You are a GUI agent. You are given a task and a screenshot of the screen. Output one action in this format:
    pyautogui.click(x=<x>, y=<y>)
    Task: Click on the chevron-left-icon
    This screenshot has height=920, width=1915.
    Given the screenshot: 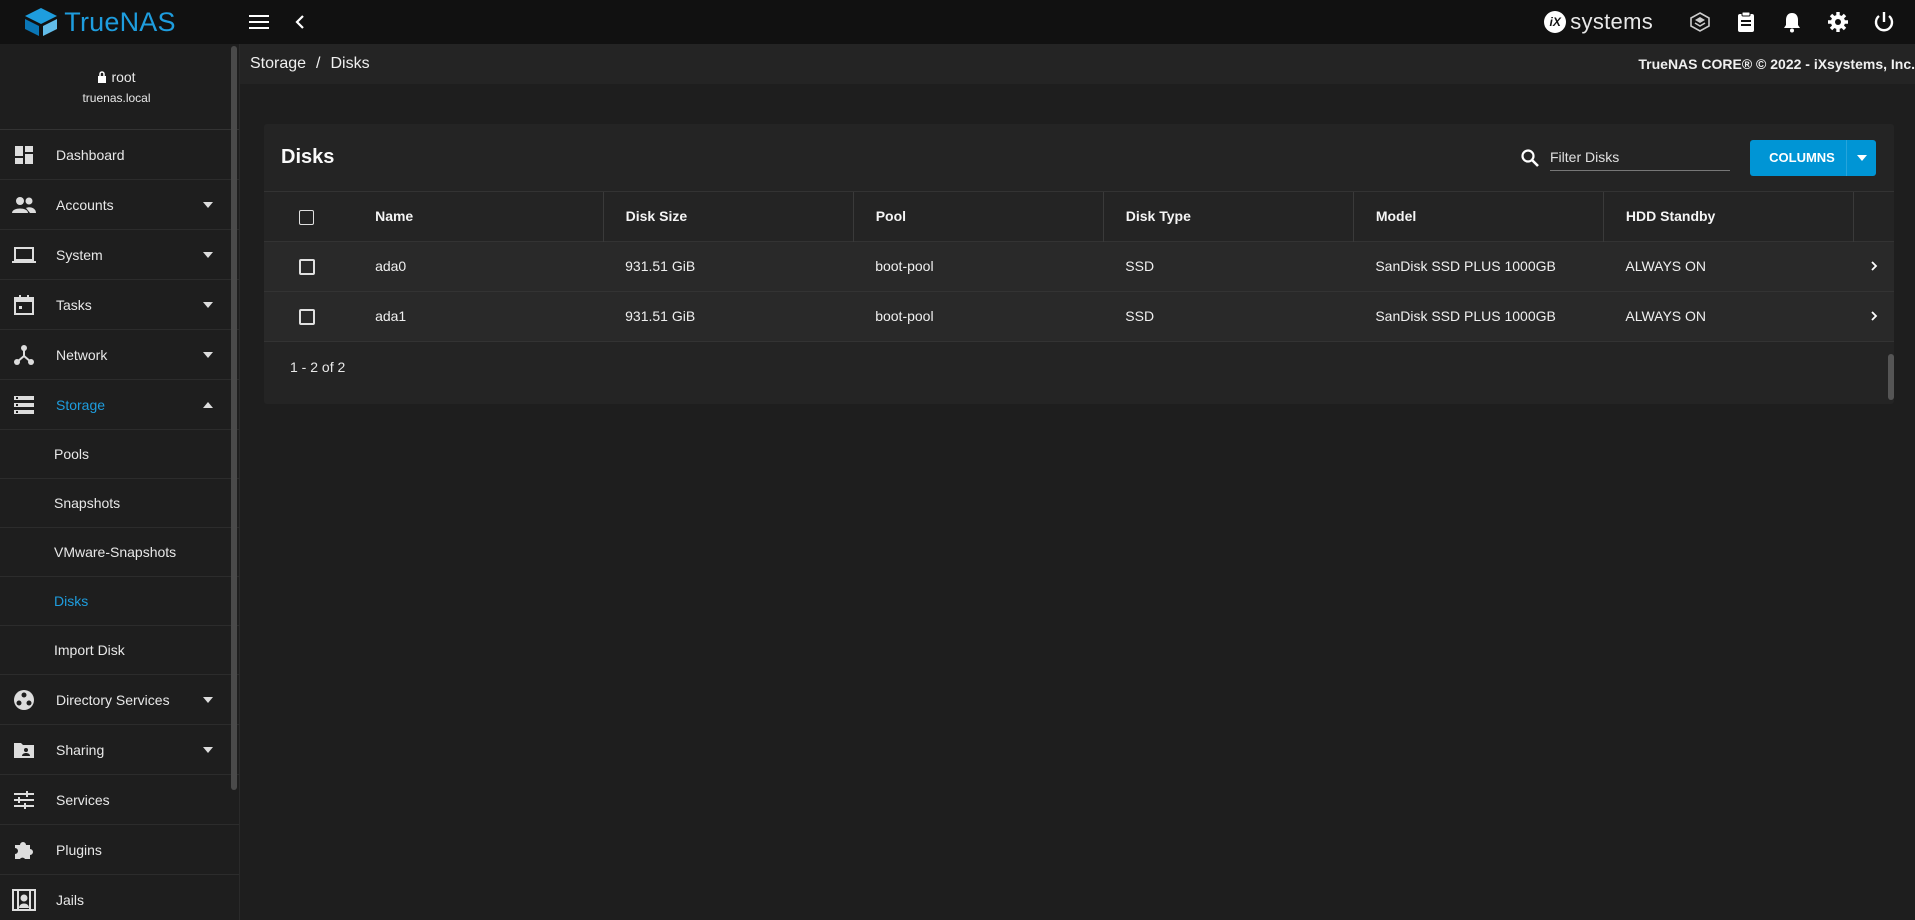 What is the action you would take?
    pyautogui.click(x=299, y=22)
    